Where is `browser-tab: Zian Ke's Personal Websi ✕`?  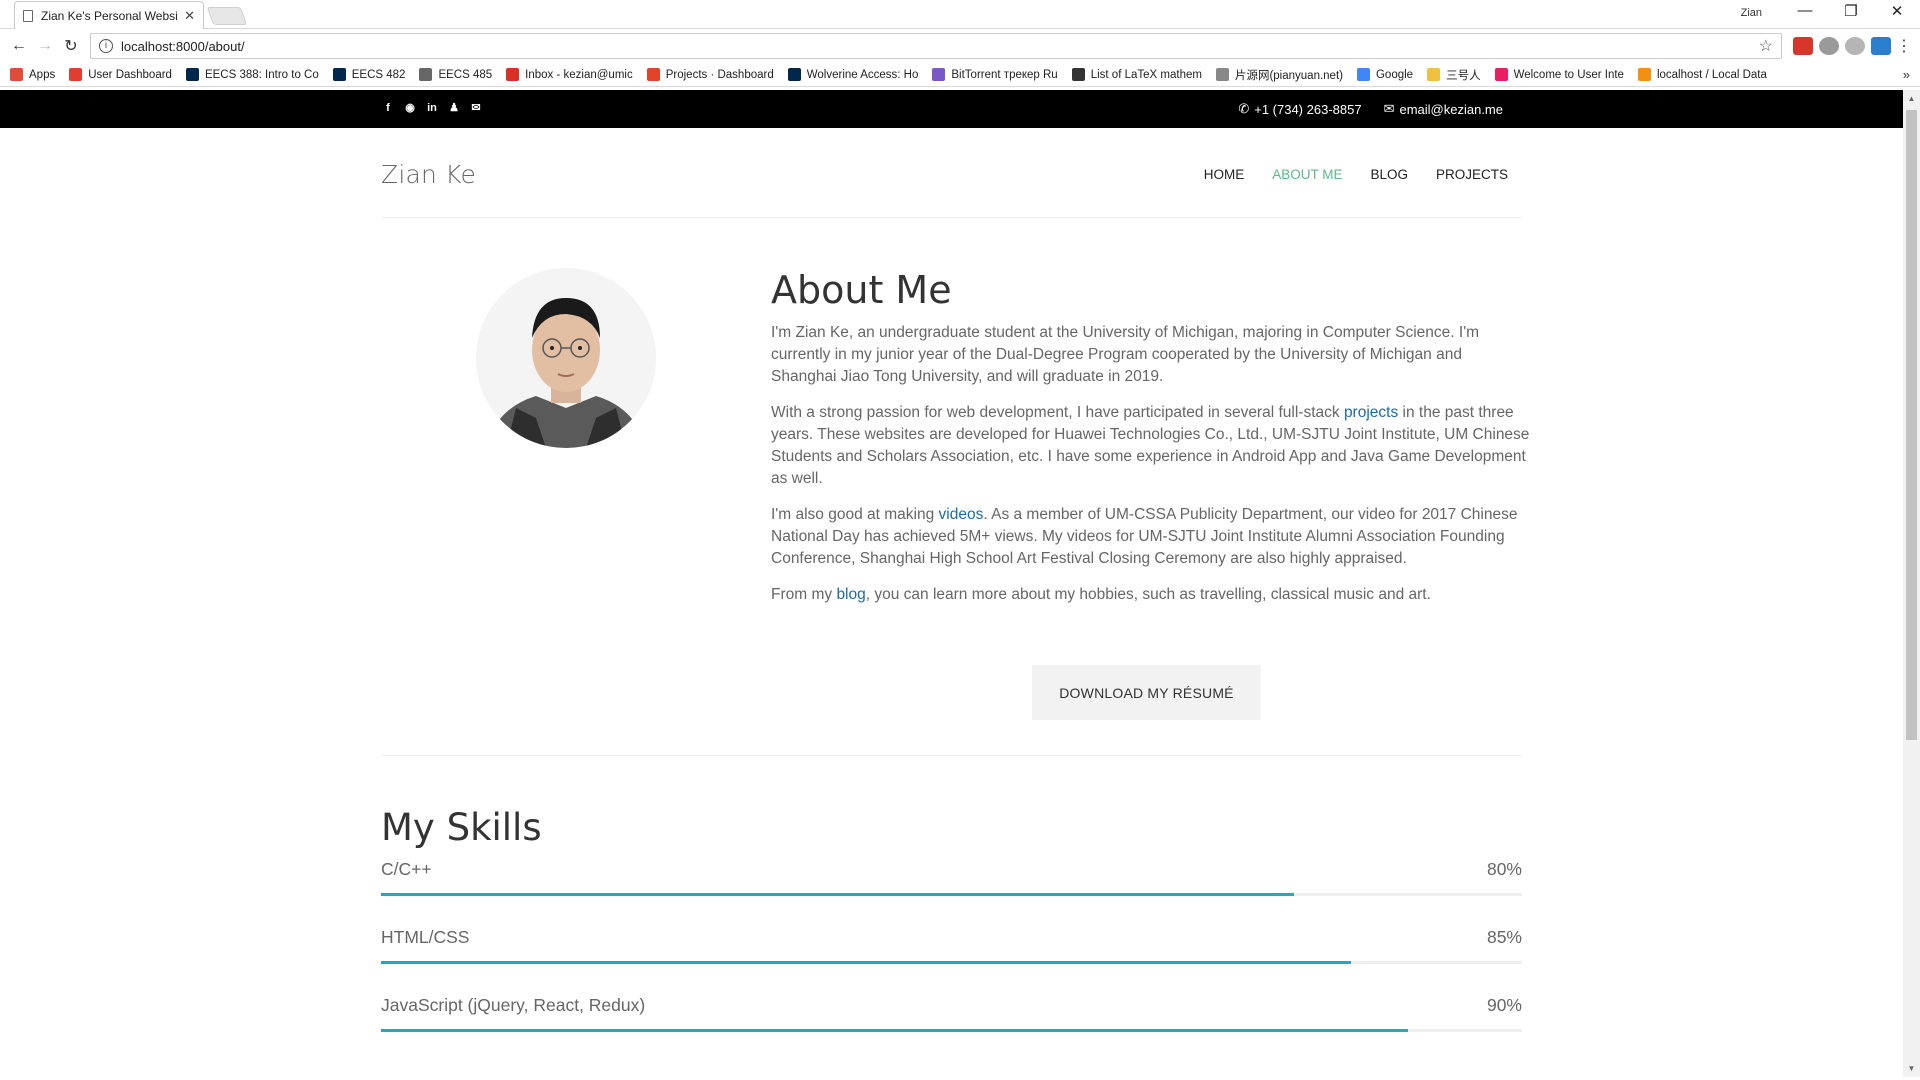 browser-tab: Zian Ke's Personal Websi ✕ is located at coordinates (109, 15).